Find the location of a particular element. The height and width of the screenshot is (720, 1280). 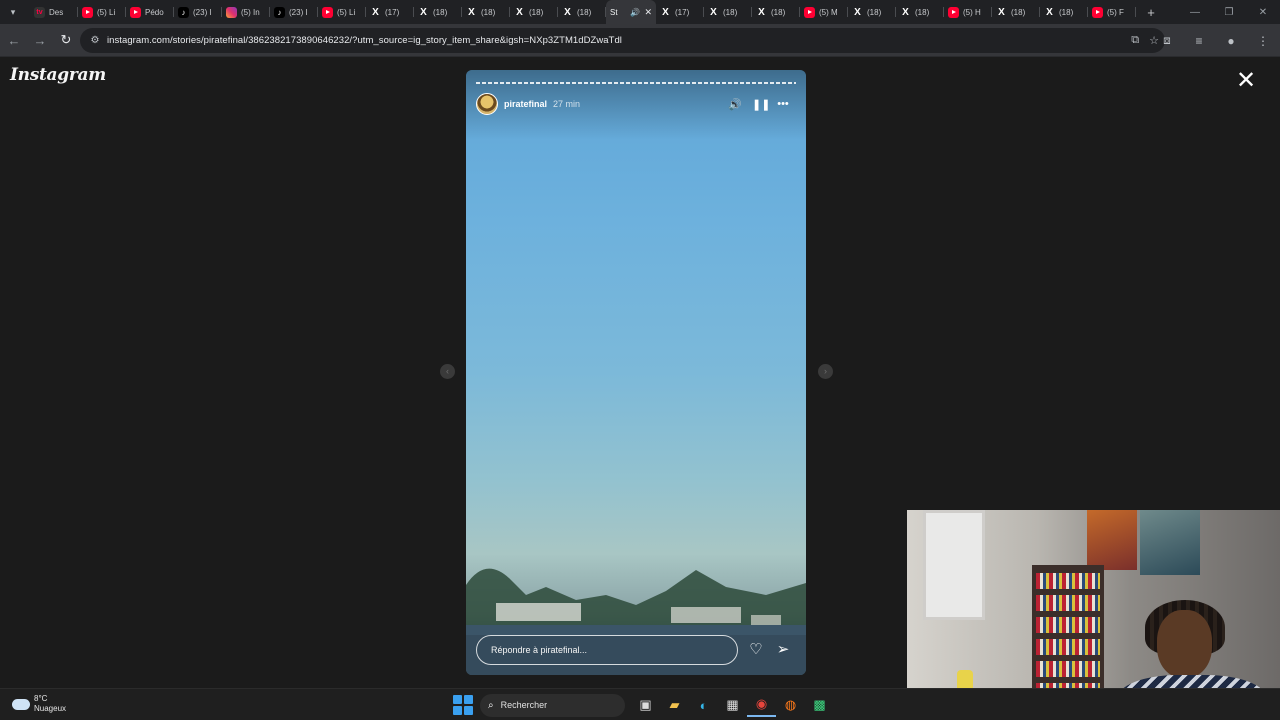

install-app-icon: ⧉ is located at coordinates (1135, 40).